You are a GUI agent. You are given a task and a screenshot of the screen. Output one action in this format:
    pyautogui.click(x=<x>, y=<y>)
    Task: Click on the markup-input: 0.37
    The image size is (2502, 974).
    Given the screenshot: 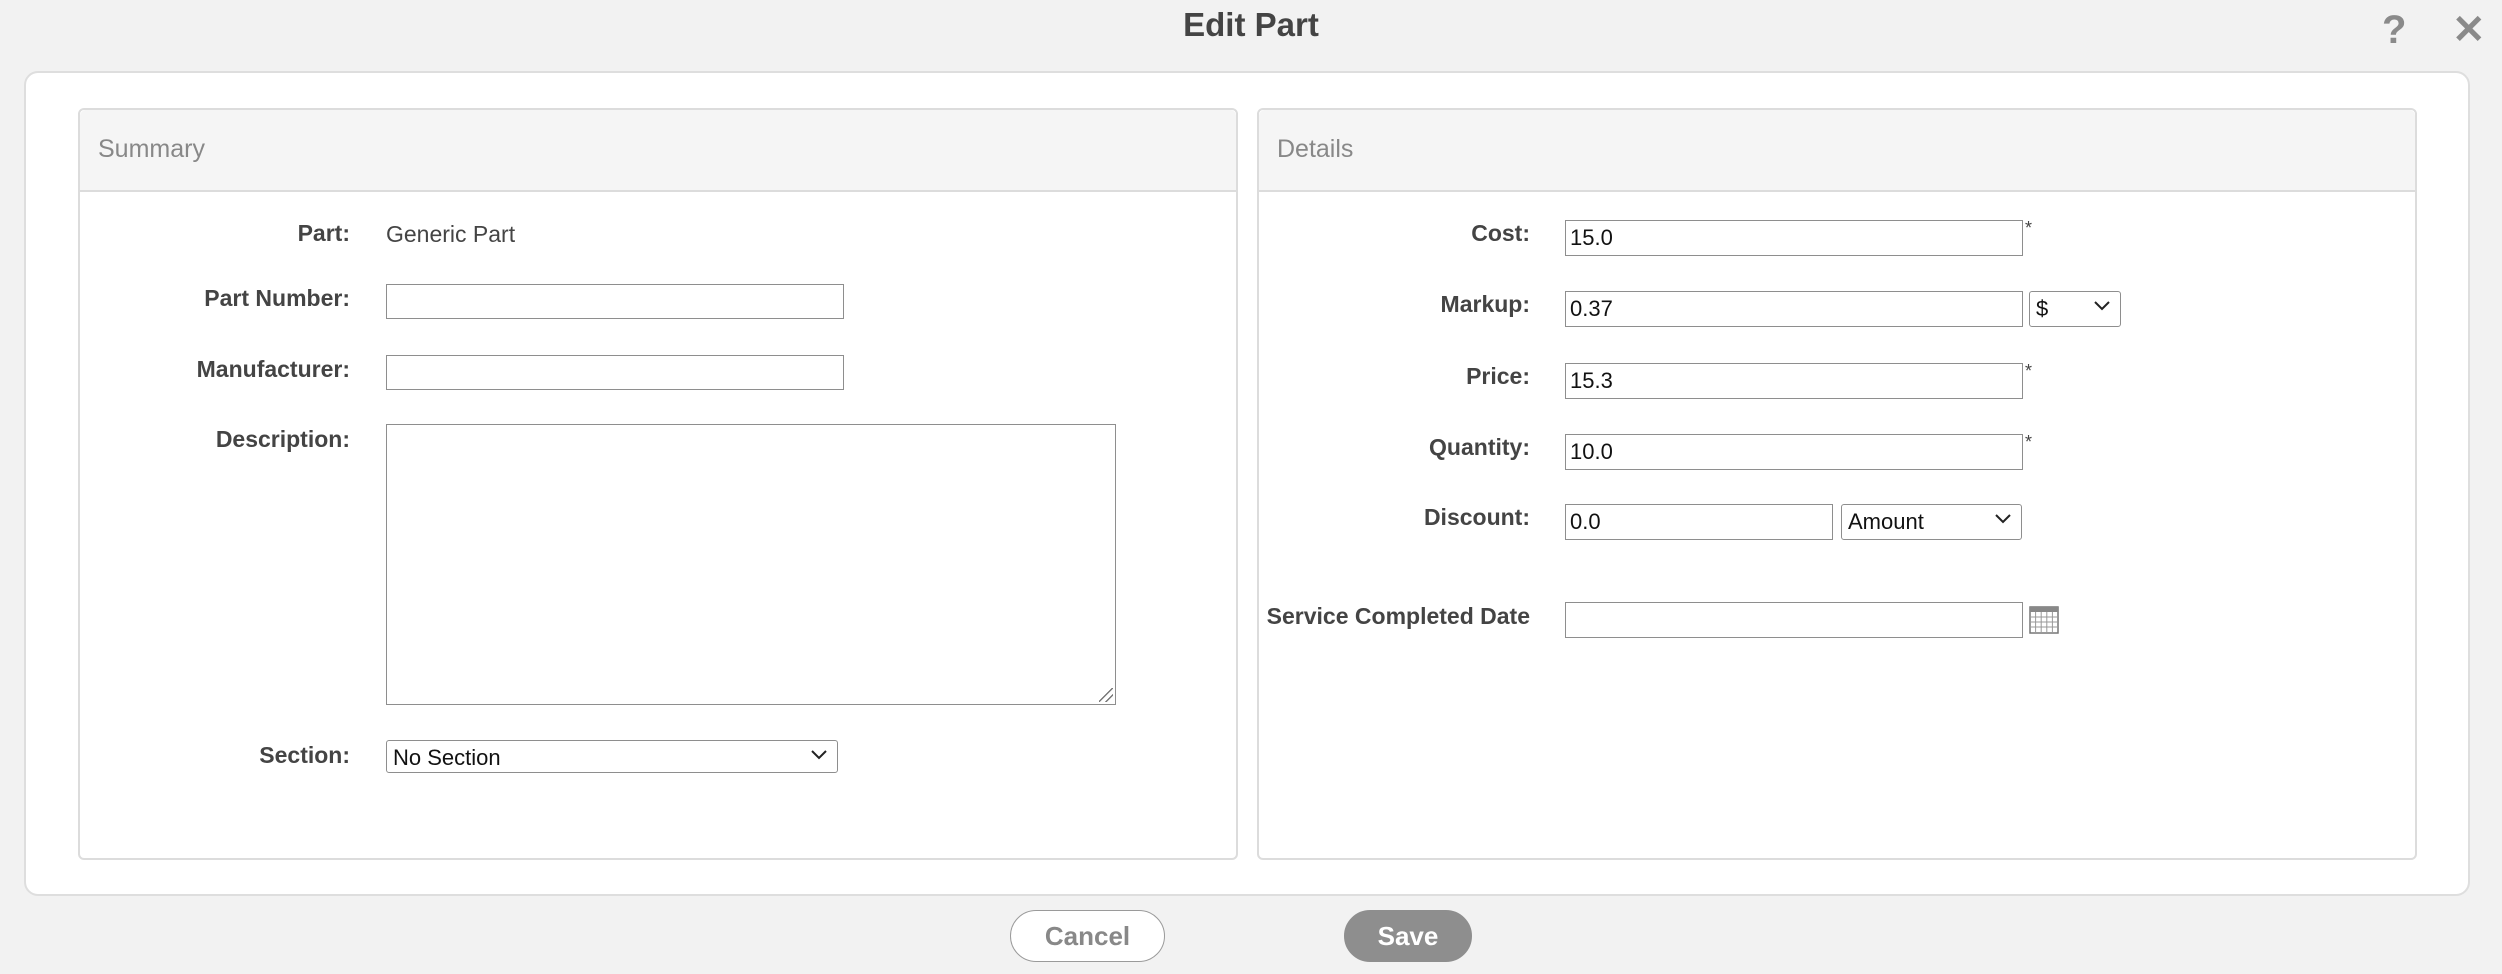 What is the action you would take?
    pyautogui.click(x=1794, y=309)
    